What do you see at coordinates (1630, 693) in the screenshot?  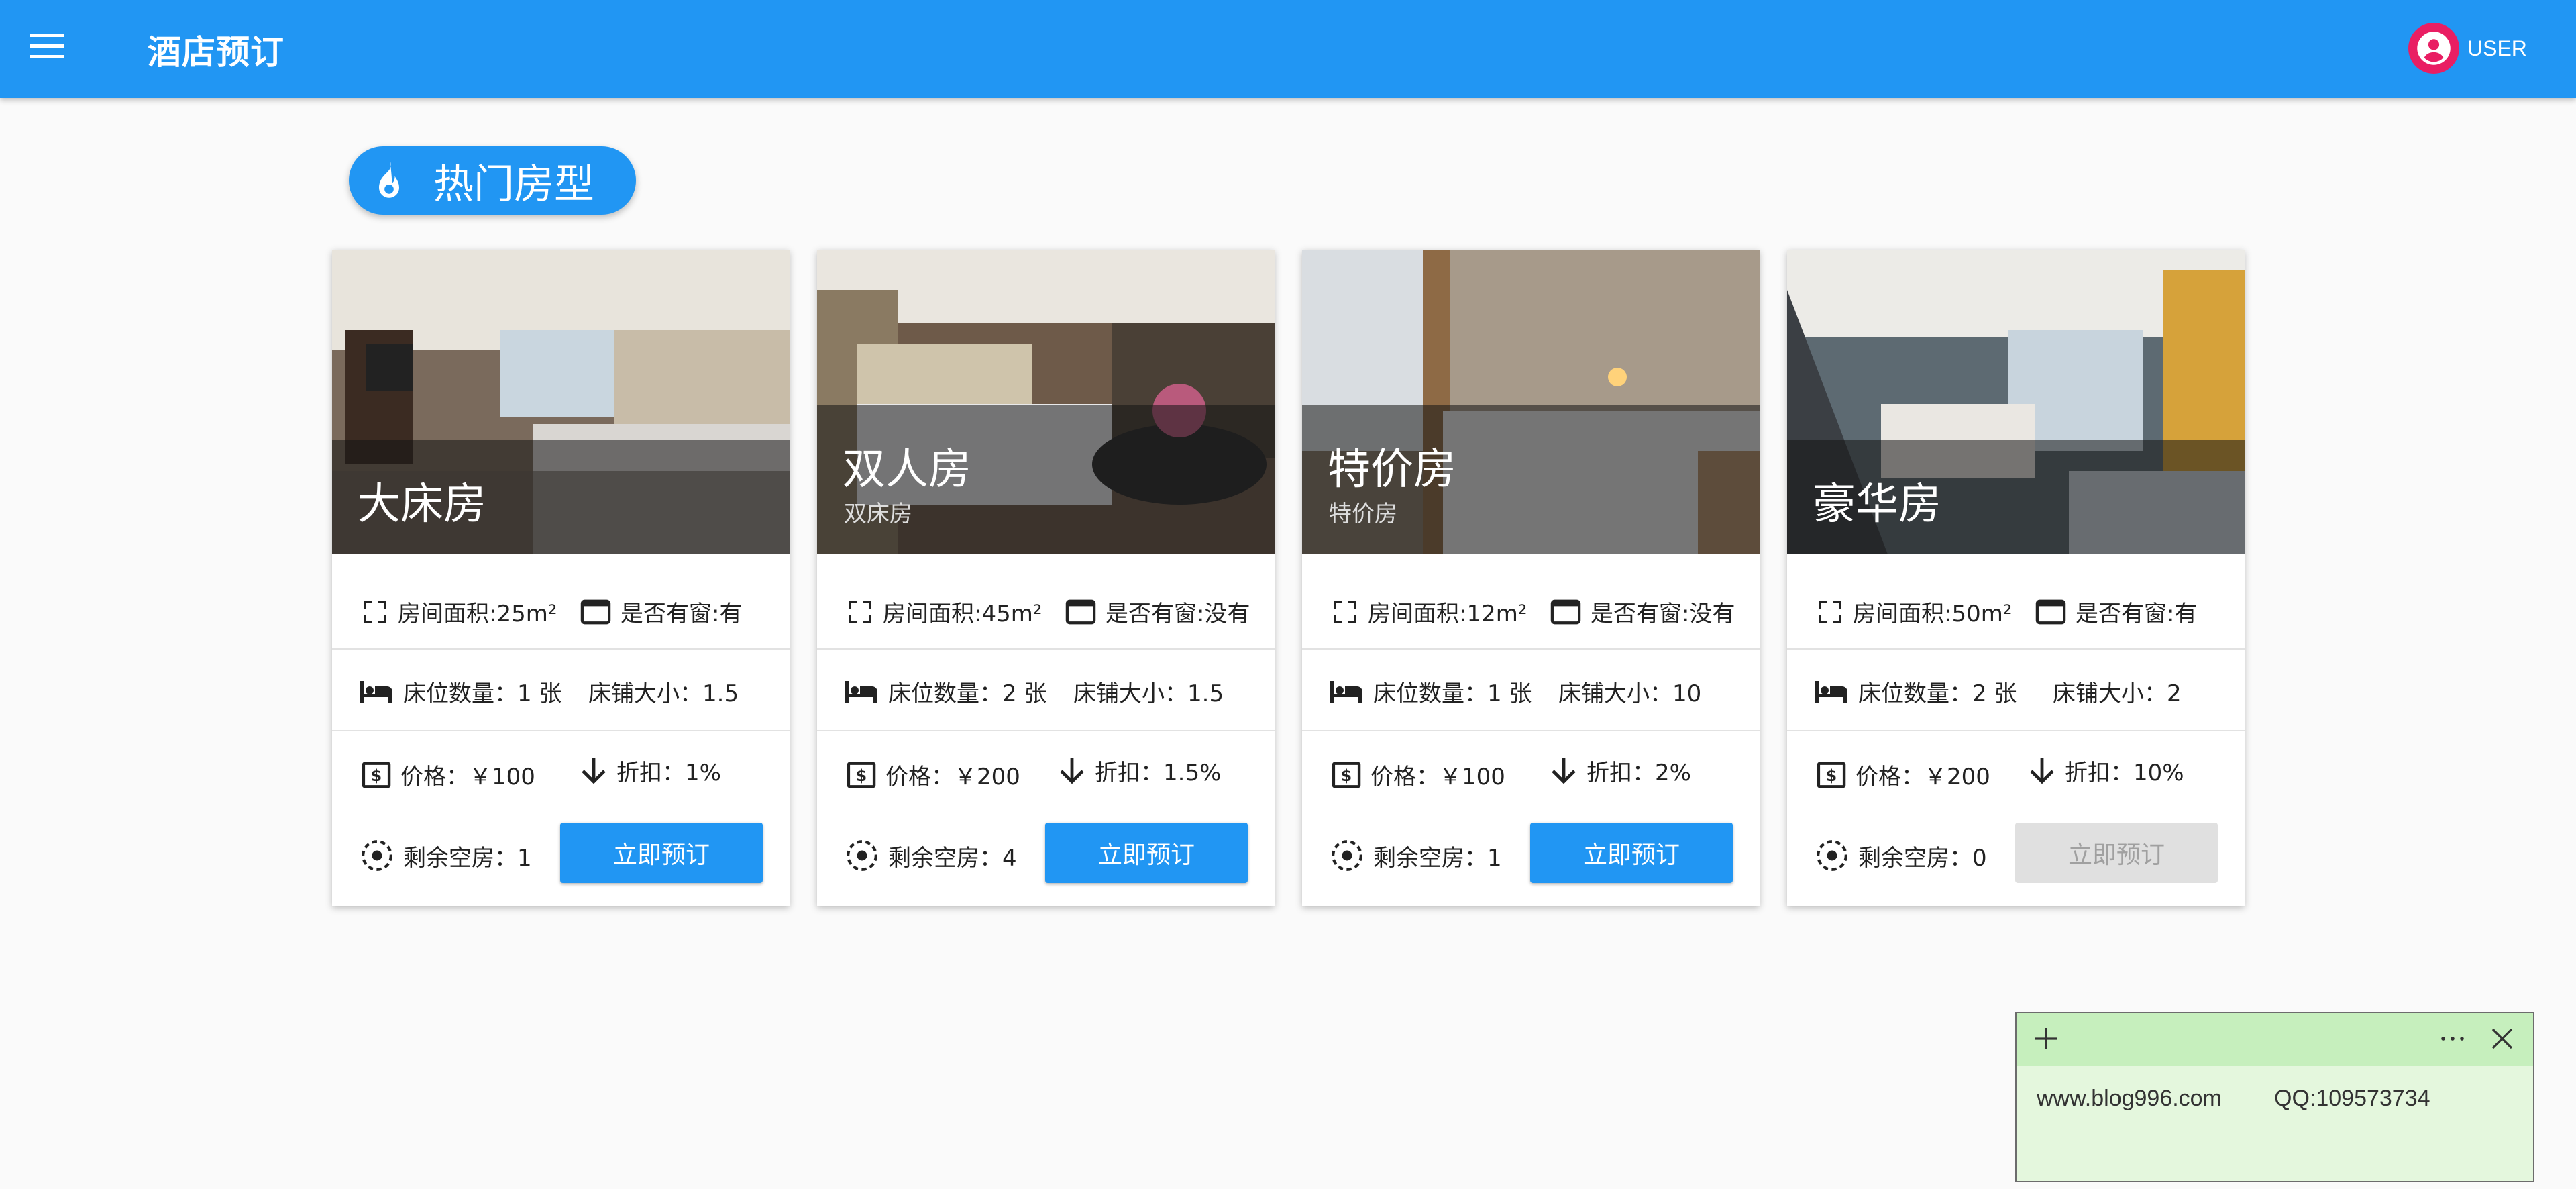 I see `bed-size: 床铺大小：10` at bounding box center [1630, 693].